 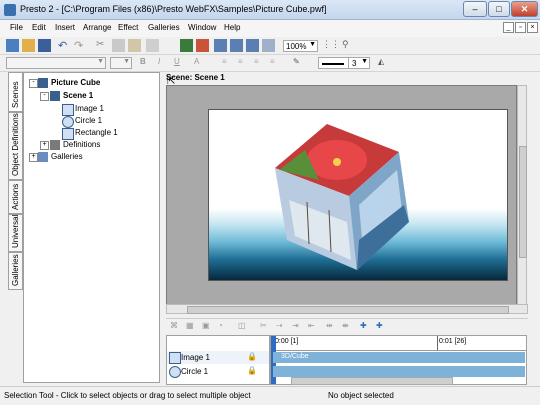 I want to click on canvas-horizontal-scrollbar, so click(x=347, y=309).